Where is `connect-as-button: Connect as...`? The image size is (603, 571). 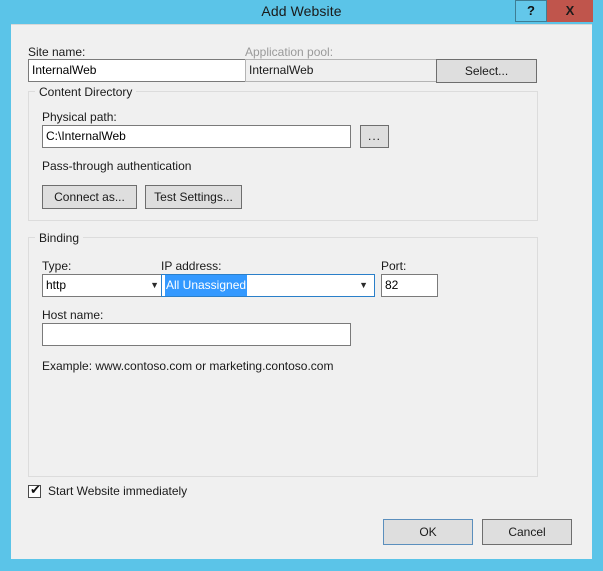 connect-as-button: Connect as... is located at coordinates (89, 197).